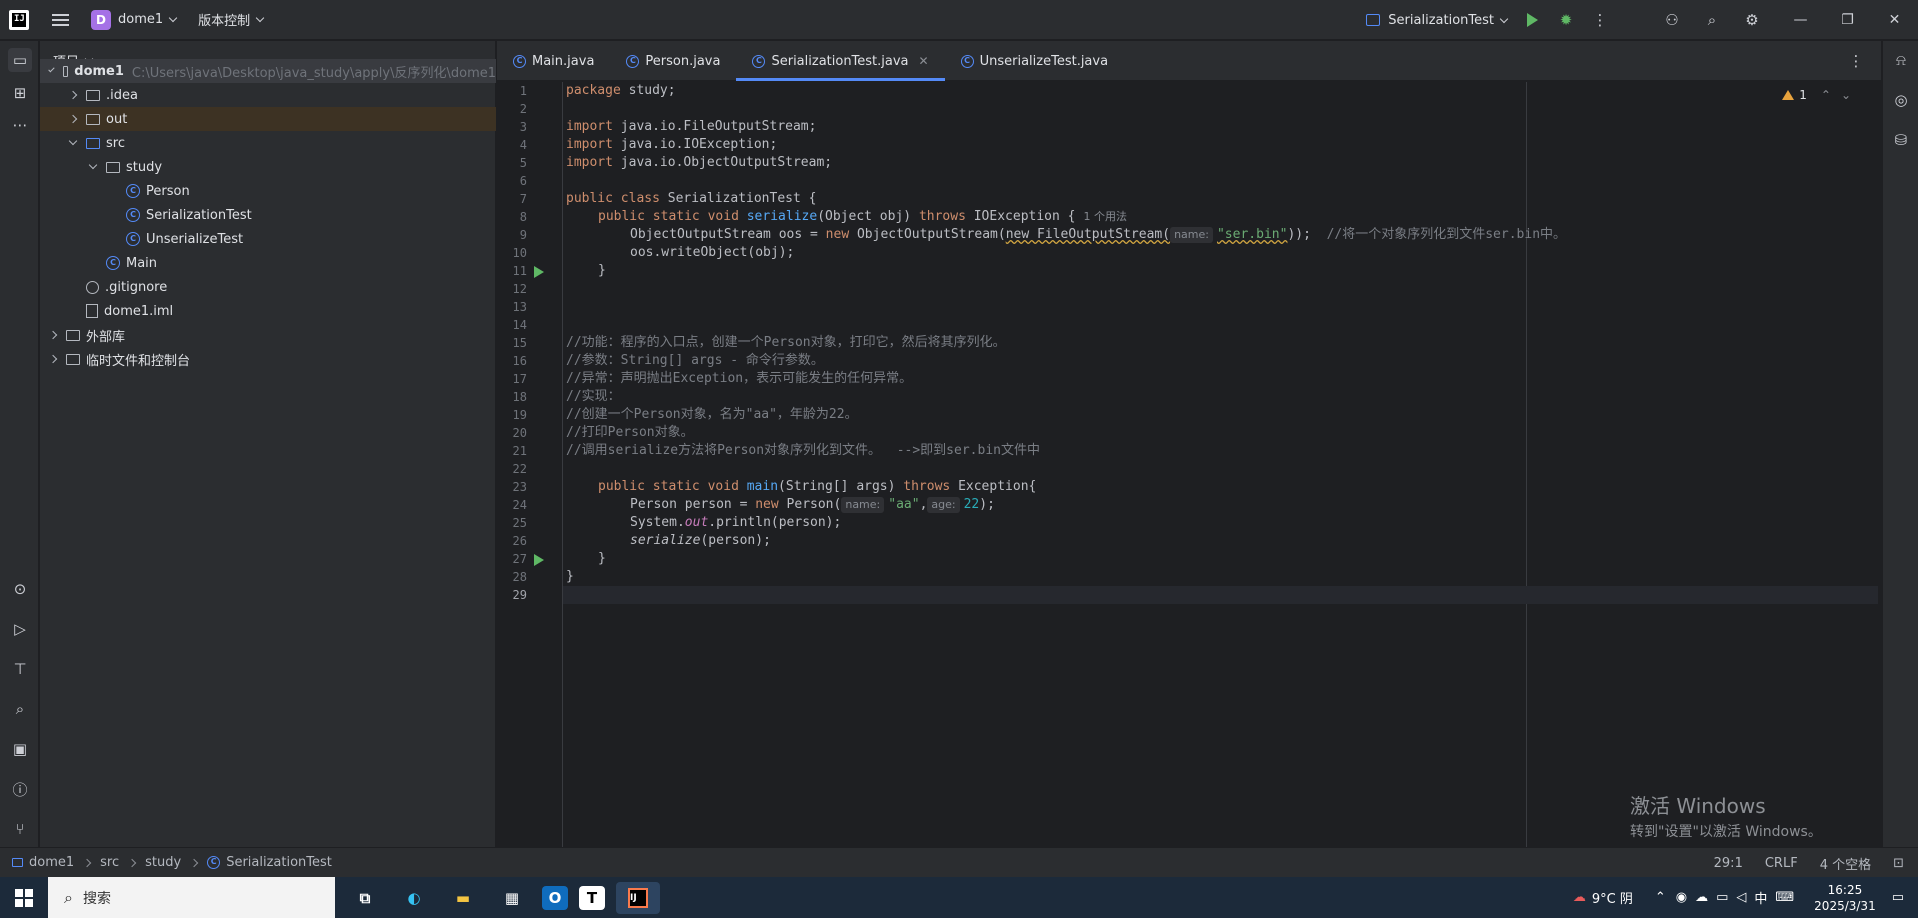 The height and width of the screenshot is (918, 1918). I want to click on build-tool-button: ⊤, so click(20, 669).